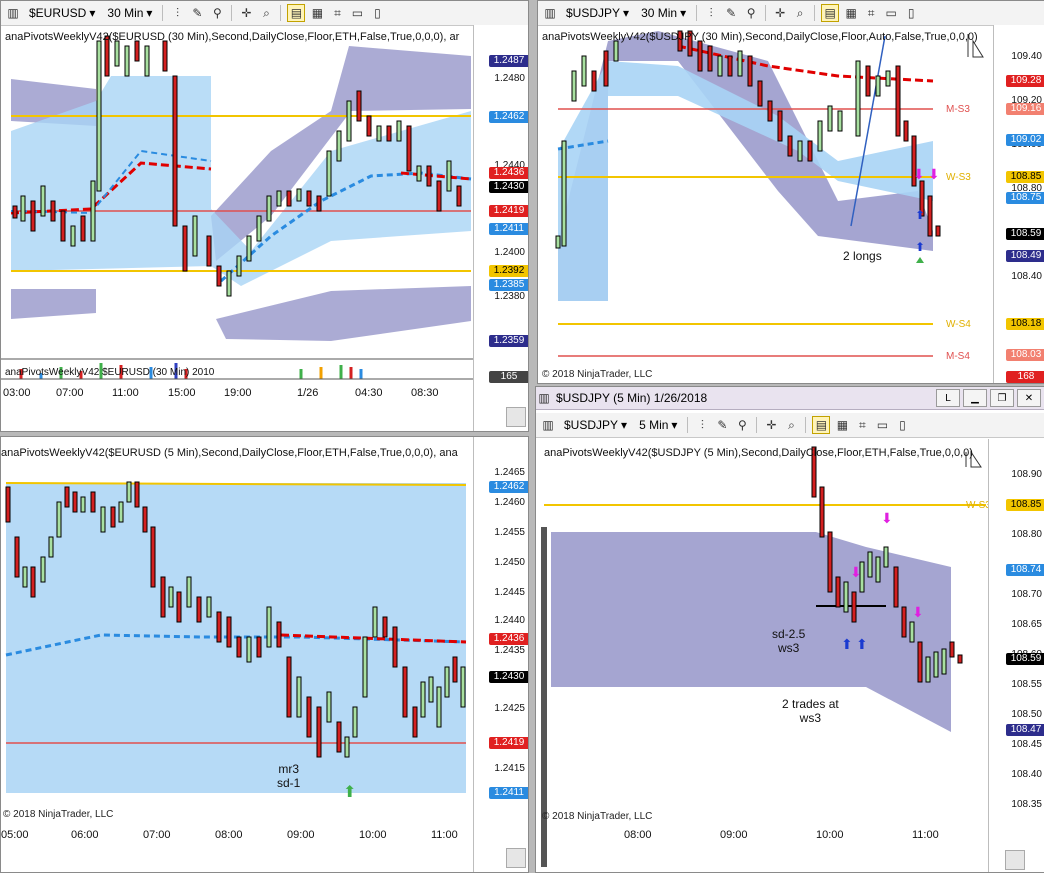 This screenshot has width=1044, height=873. Describe the element at coordinates (369, 393) in the screenshot. I see `time-label: 04:30` at that location.